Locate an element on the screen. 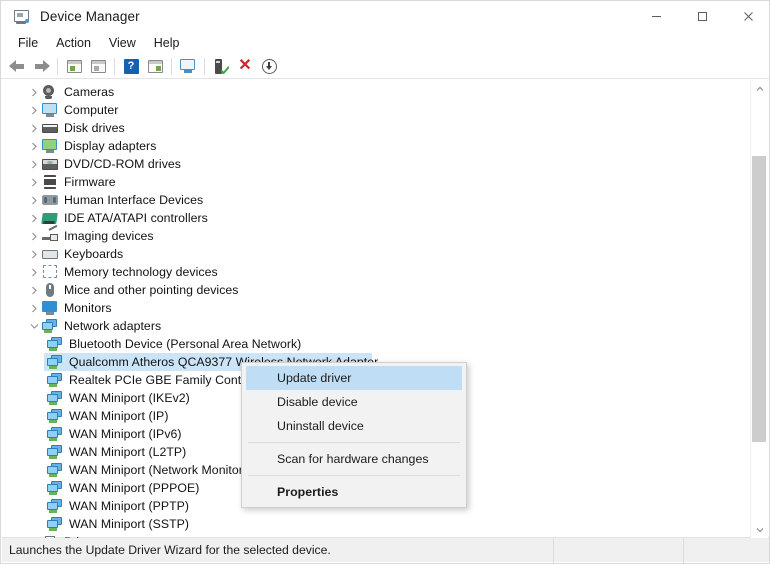 This screenshot has height=564, width=770. camera-icon is located at coordinates (50, 92).